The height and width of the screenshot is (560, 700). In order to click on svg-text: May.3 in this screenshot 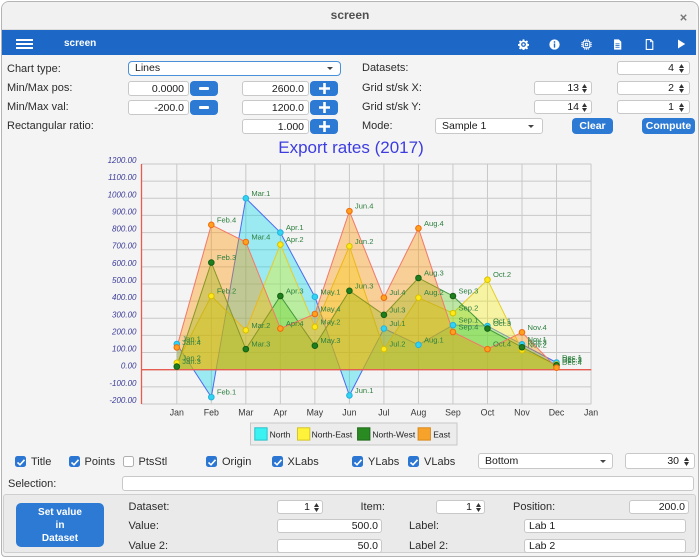, I will do `click(330, 340)`.